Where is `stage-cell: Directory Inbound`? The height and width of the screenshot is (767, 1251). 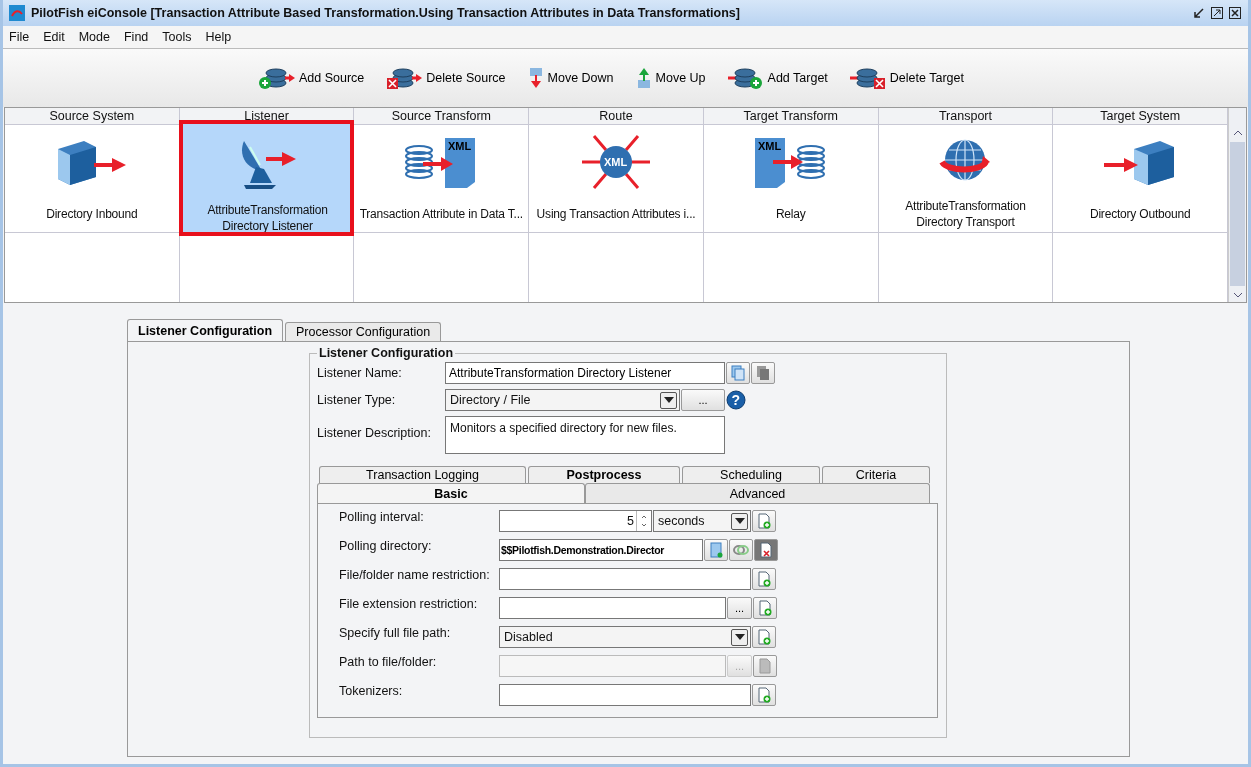 stage-cell: Directory Inbound is located at coordinates (92, 179).